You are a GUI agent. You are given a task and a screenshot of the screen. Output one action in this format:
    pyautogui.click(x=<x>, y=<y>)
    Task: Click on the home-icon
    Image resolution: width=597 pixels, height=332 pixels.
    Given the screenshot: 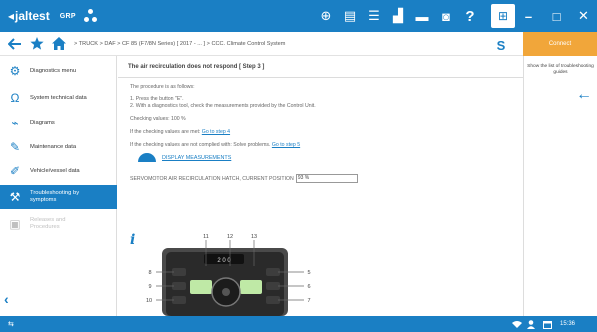 What is the action you would take?
    pyautogui.click(x=59, y=44)
    